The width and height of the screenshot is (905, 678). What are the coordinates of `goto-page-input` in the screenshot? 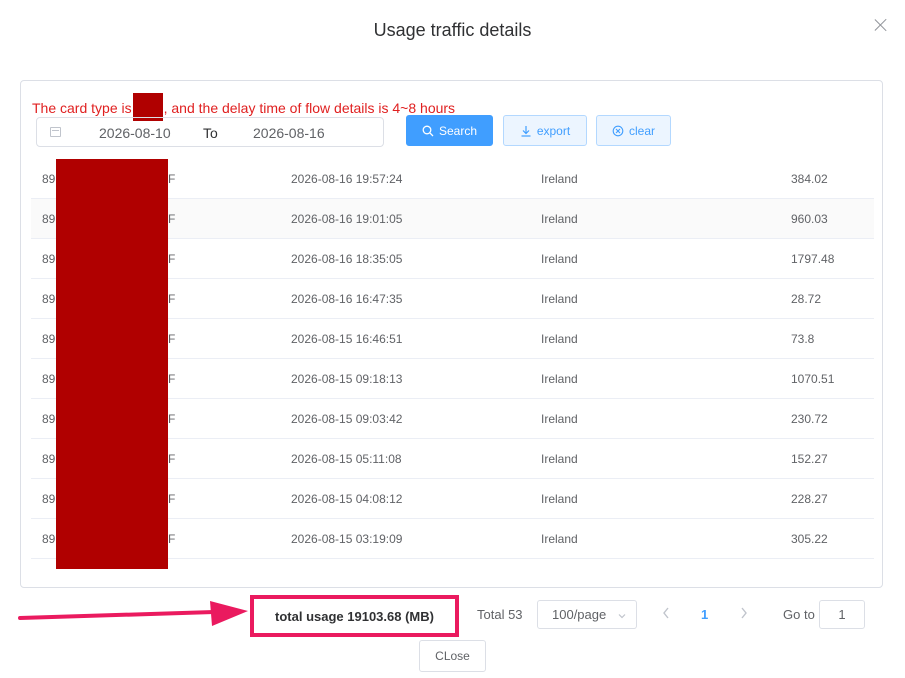 It's located at (842, 614).